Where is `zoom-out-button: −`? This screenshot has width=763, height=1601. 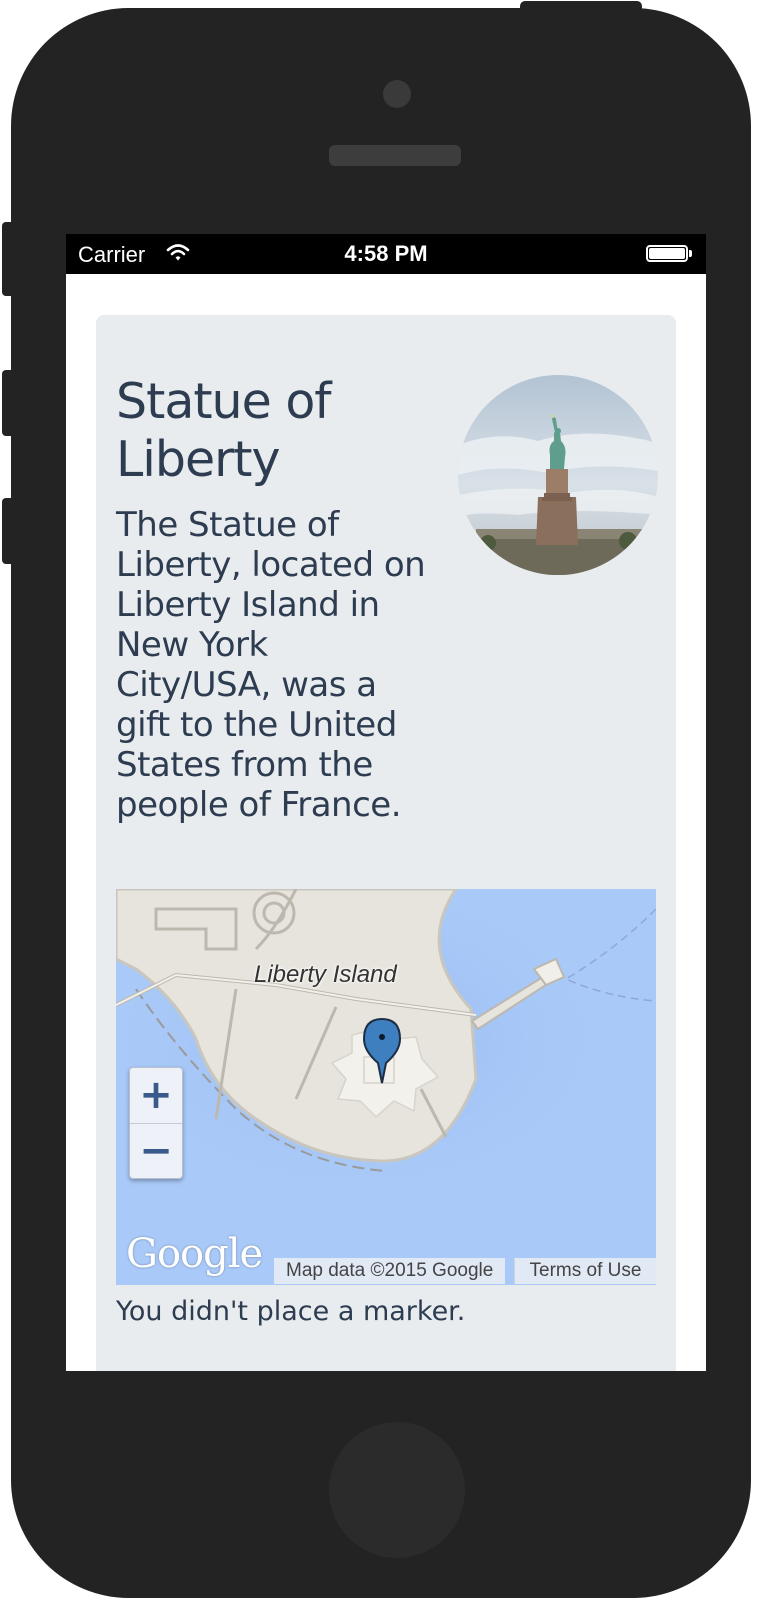
zoom-out-button: − is located at coordinates (156, 1151).